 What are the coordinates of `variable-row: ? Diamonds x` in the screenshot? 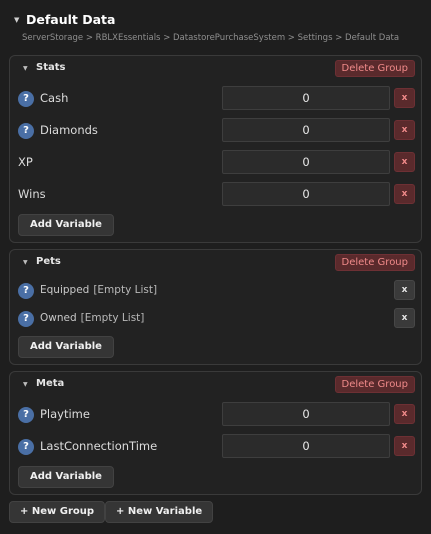 It's located at (215, 131).